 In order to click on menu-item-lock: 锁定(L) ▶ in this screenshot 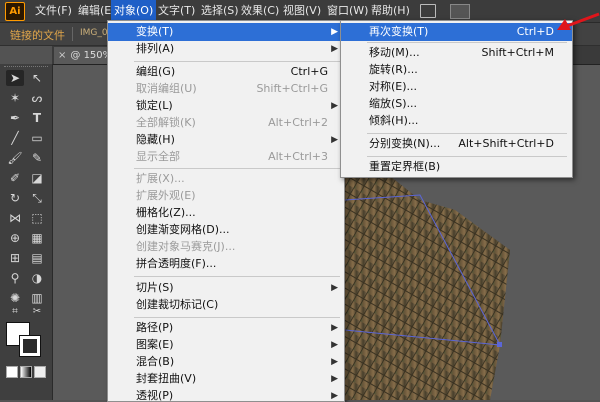, I will do `click(226, 106)`.